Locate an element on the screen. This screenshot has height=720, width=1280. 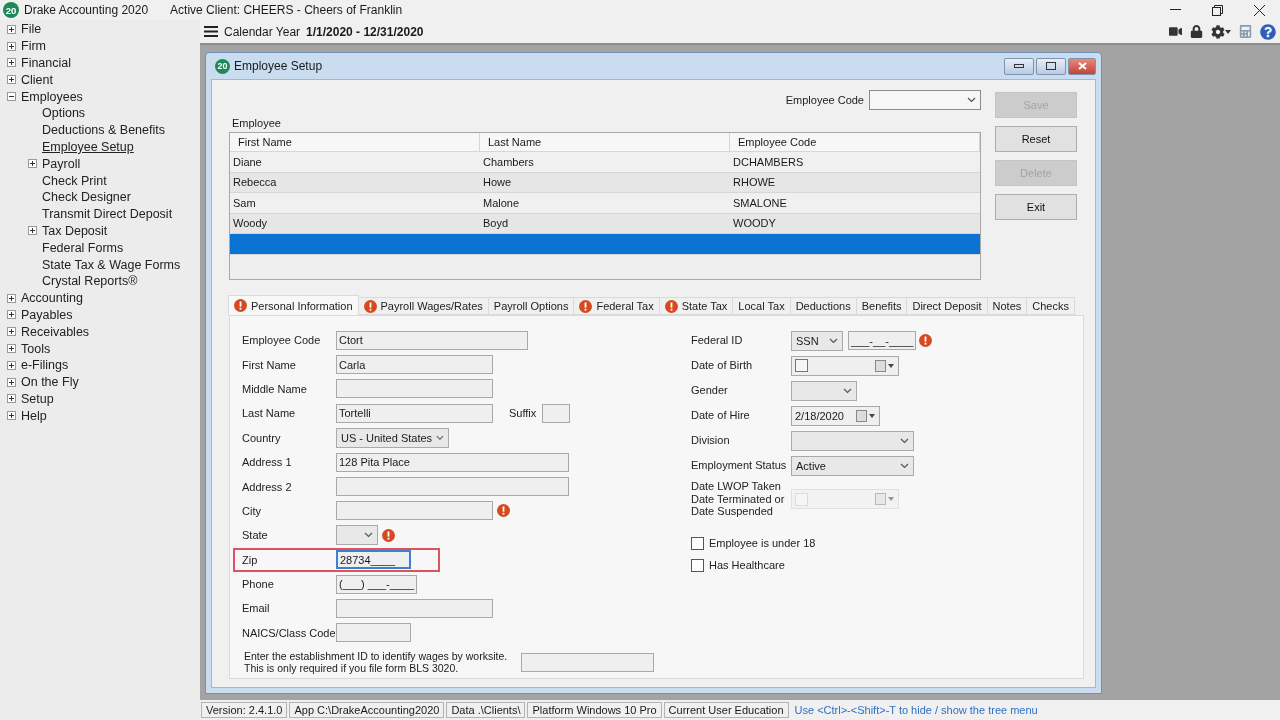
tree-item: Financial is located at coordinates (46, 63).